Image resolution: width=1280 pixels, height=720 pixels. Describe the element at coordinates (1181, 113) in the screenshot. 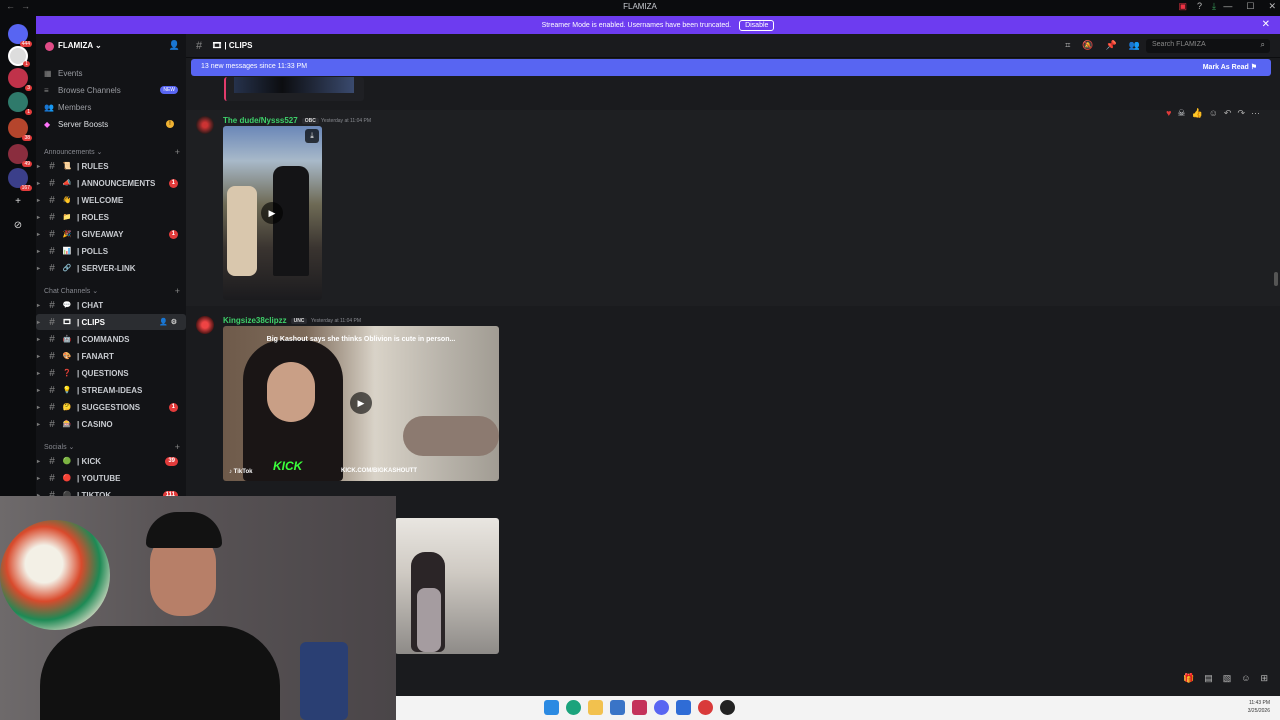

I see `skull-reaction-icon: ☠` at that location.